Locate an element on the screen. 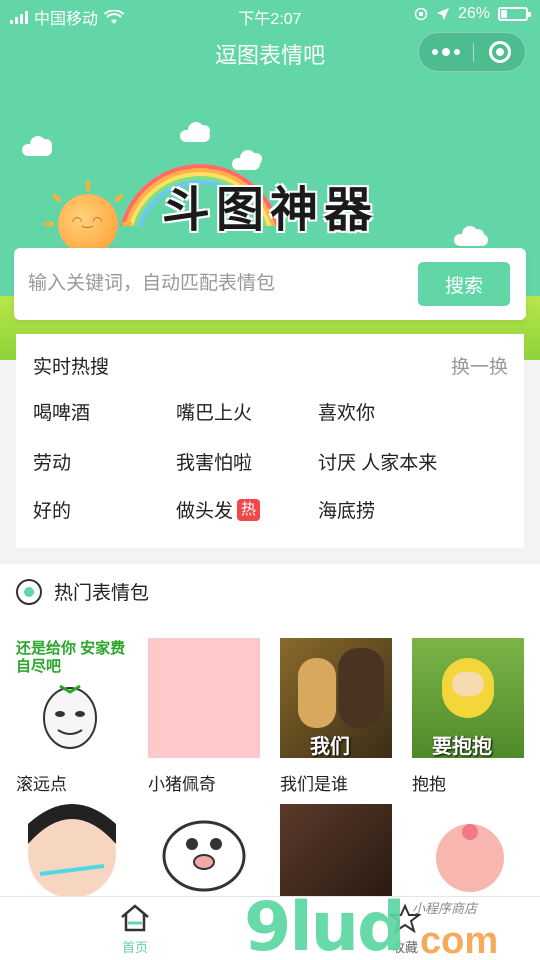  search-button: 搜索 is located at coordinates (464, 284).